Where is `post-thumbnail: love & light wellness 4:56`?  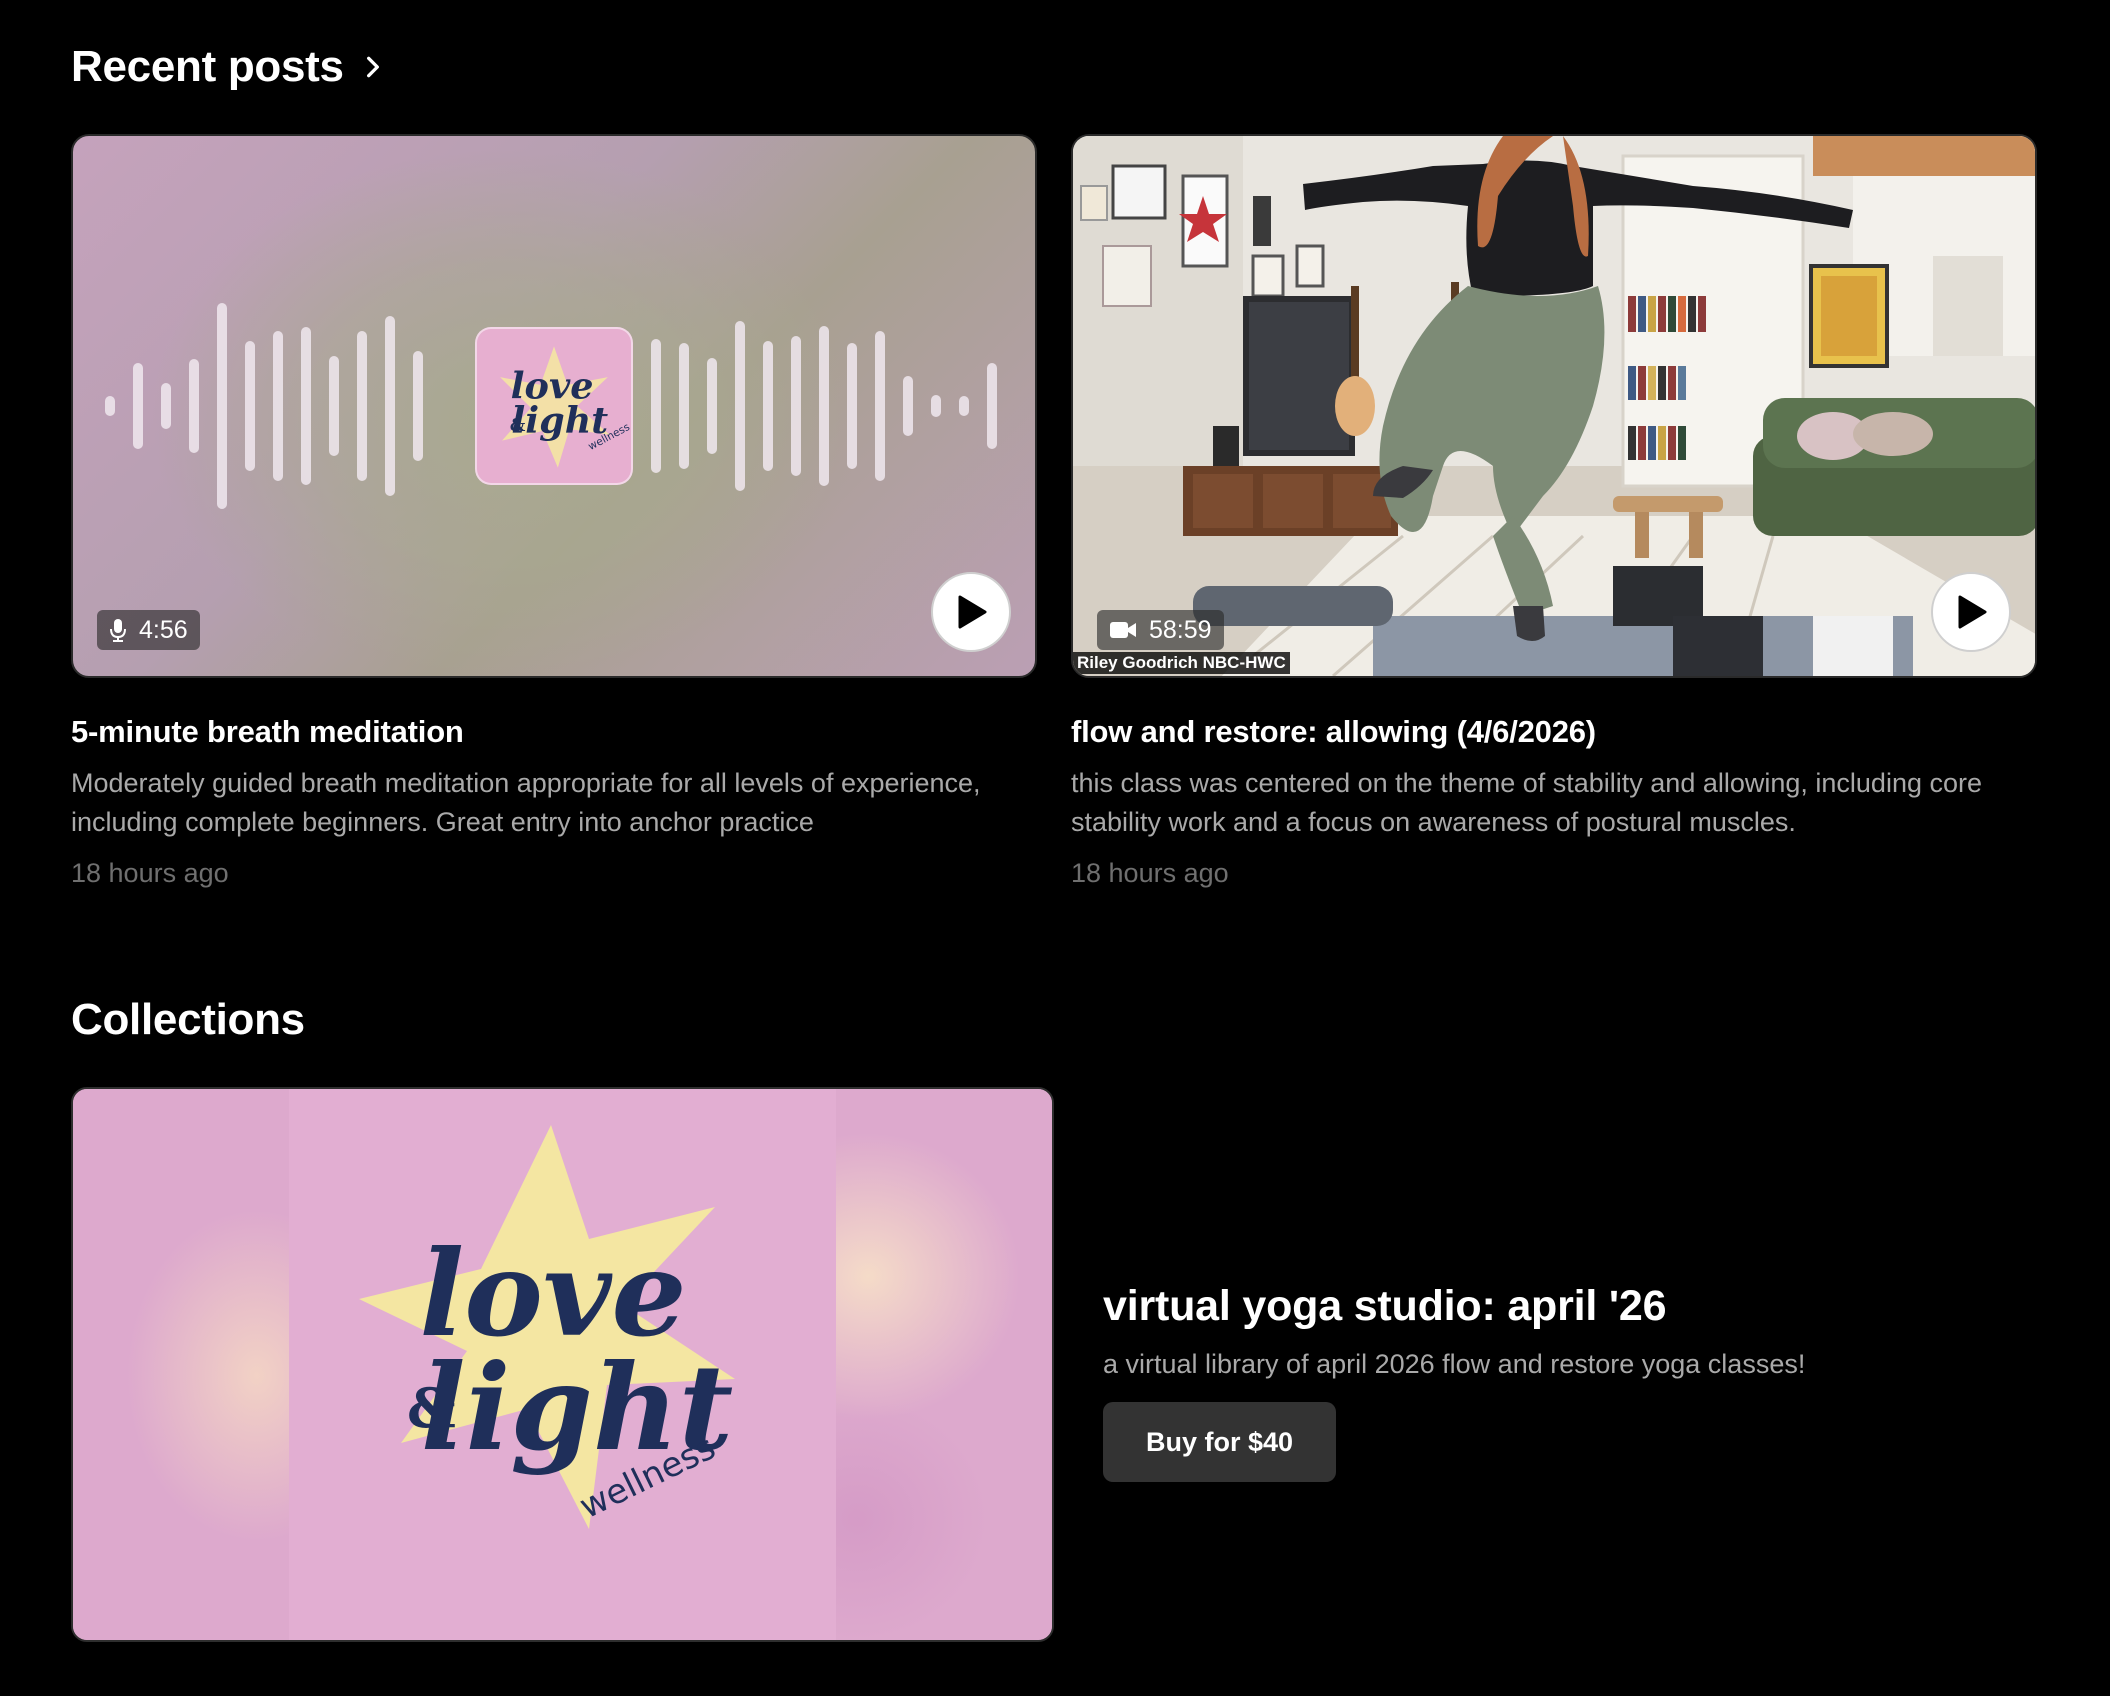
post-thumbnail: love & light wellness 4:56 is located at coordinates (554, 406).